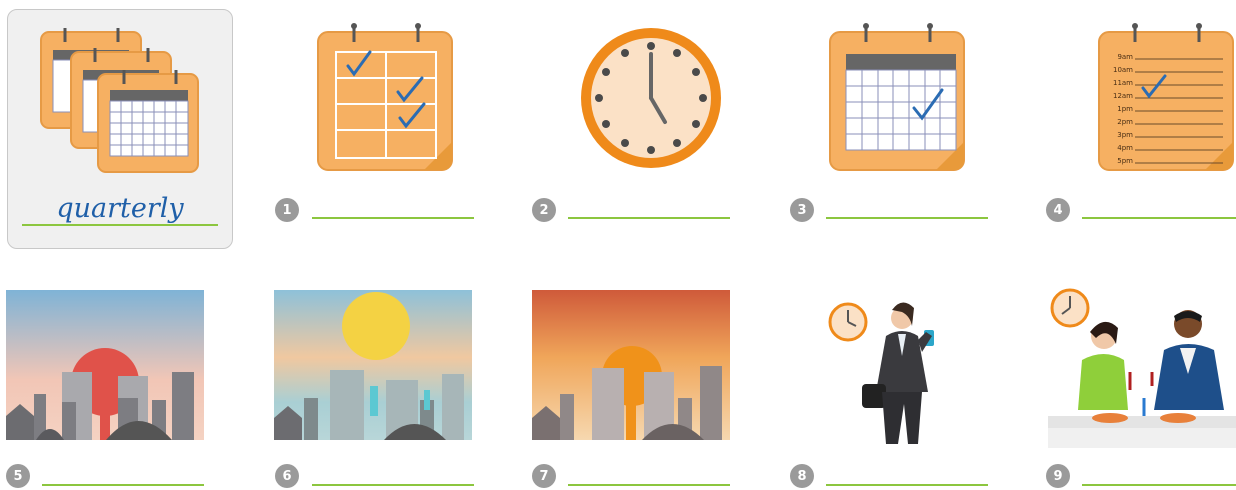 Image resolution: width=1236 pixels, height=490 pixels. What do you see at coordinates (1125, 122) in the screenshot?
I see `planner-time-label: 2pm` at bounding box center [1125, 122].